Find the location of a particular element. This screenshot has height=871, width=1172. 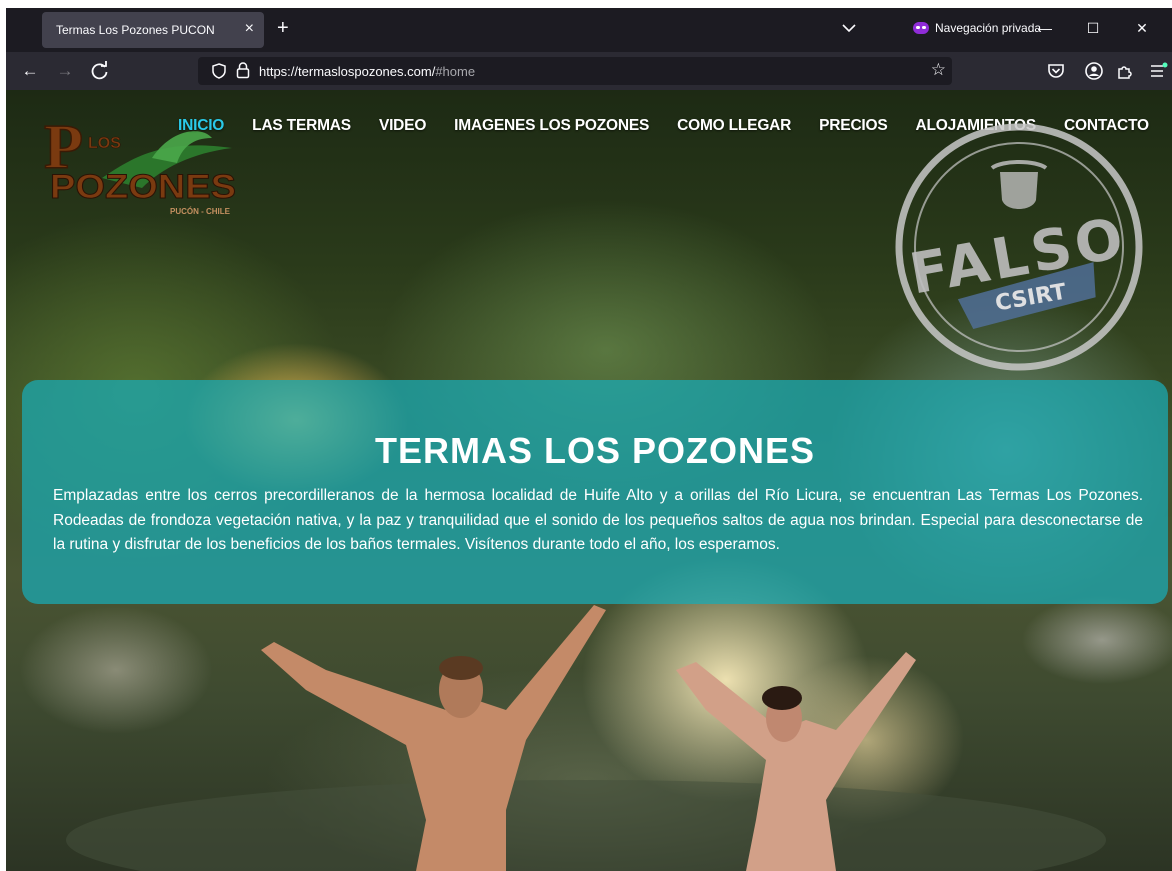

url-host: https://termaslospozones.com/ is located at coordinates (347, 71).